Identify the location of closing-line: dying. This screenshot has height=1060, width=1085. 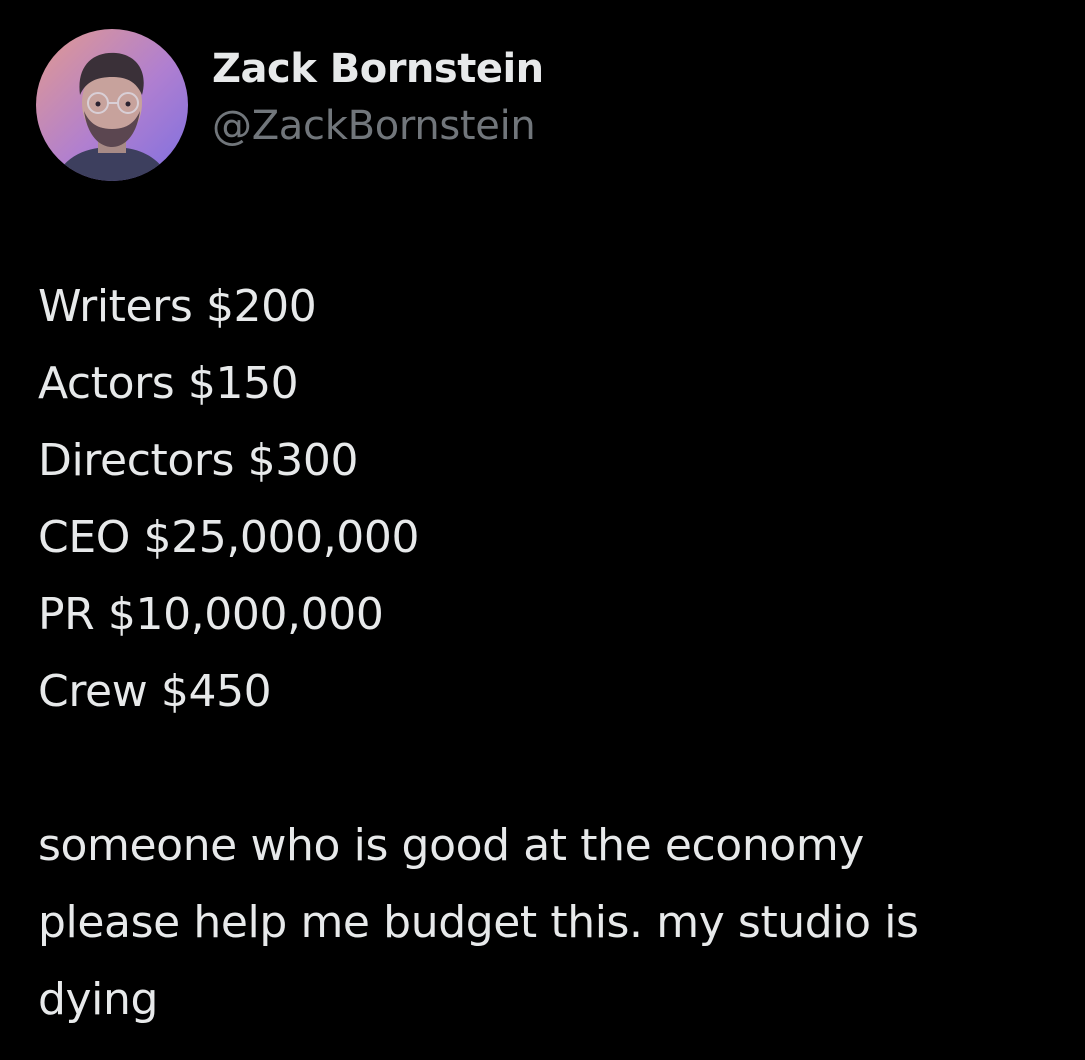
(98, 999).